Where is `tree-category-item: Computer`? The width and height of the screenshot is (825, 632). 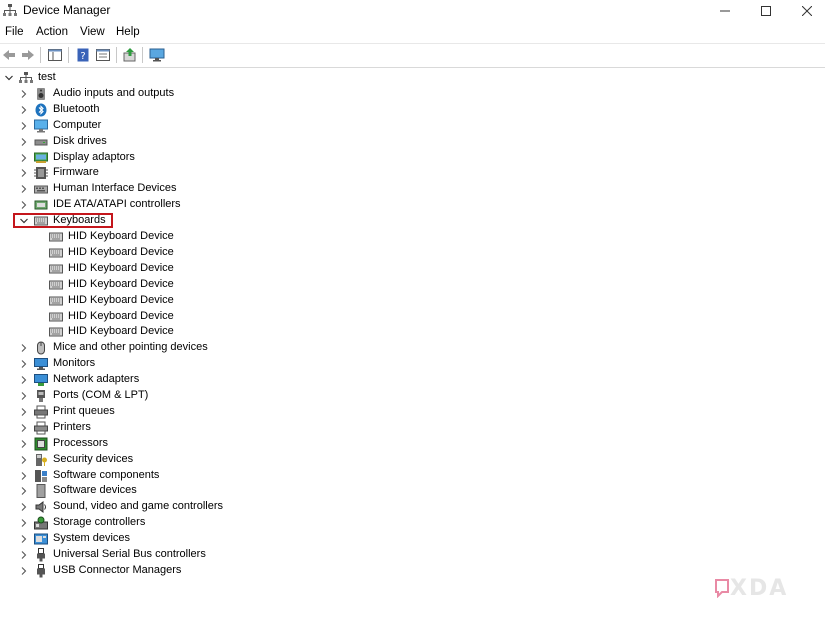
tree-category-item: Computer is located at coordinates (200, 125).